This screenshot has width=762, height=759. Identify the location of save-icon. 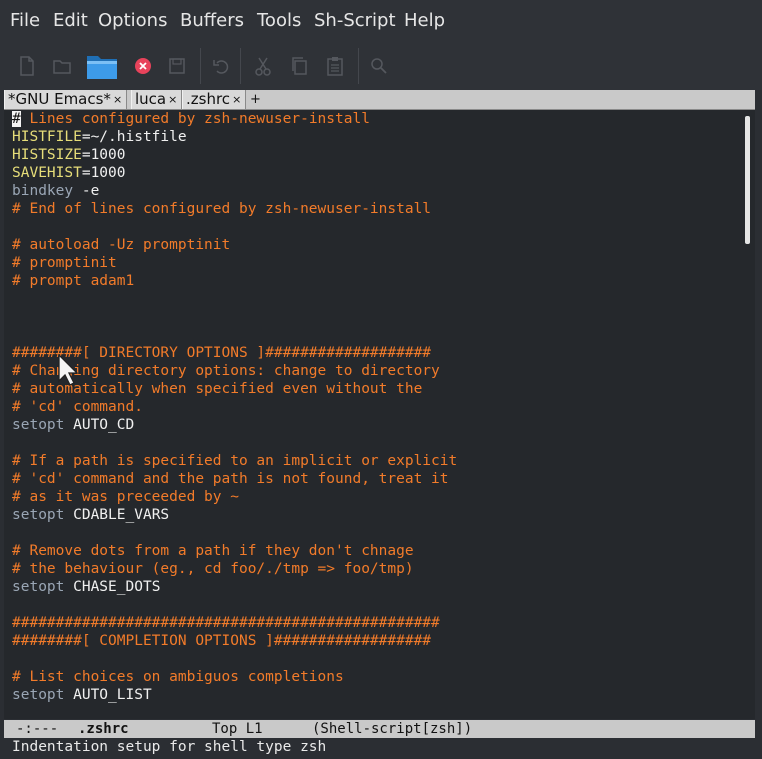
(177, 66).